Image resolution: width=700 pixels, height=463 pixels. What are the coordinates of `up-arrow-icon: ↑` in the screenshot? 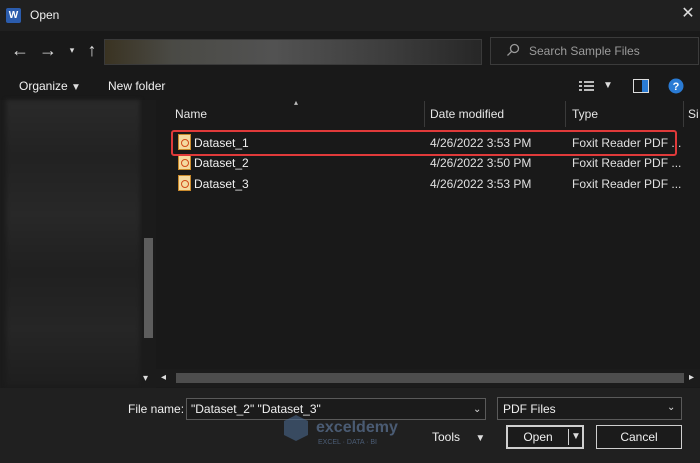 It's located at (92, 50).